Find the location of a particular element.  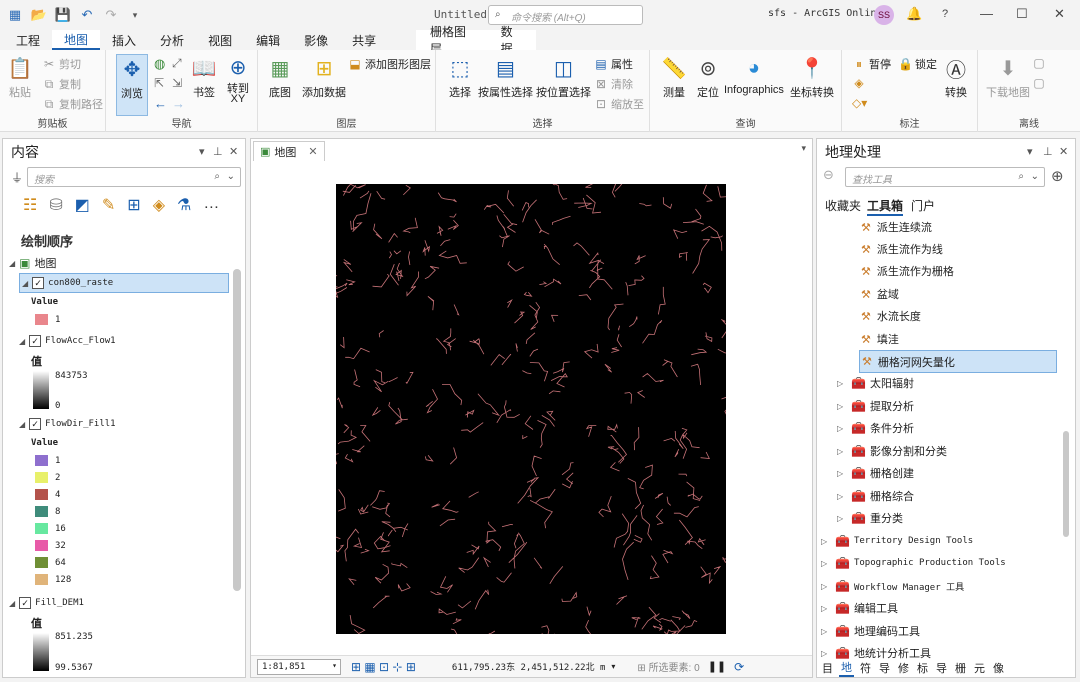

tool-search-input: 查找工具 ⌕ ⌄ is located at coordinates (945, 177).